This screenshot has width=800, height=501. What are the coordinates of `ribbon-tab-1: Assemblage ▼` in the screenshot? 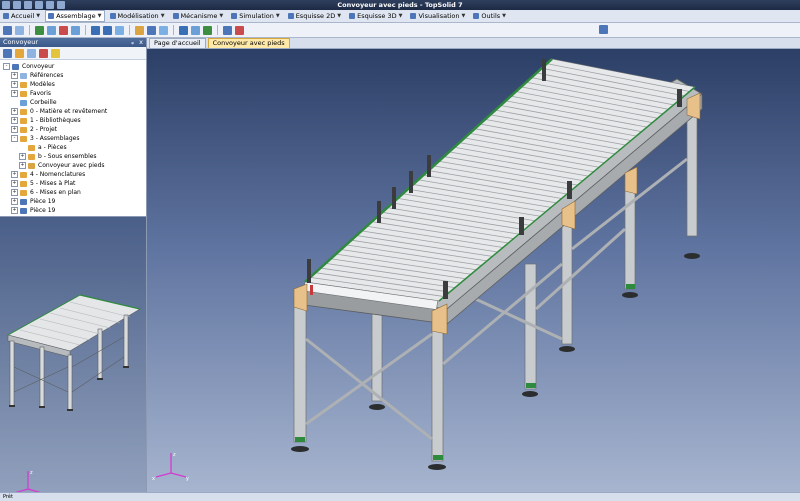 It's located at (75, 16).